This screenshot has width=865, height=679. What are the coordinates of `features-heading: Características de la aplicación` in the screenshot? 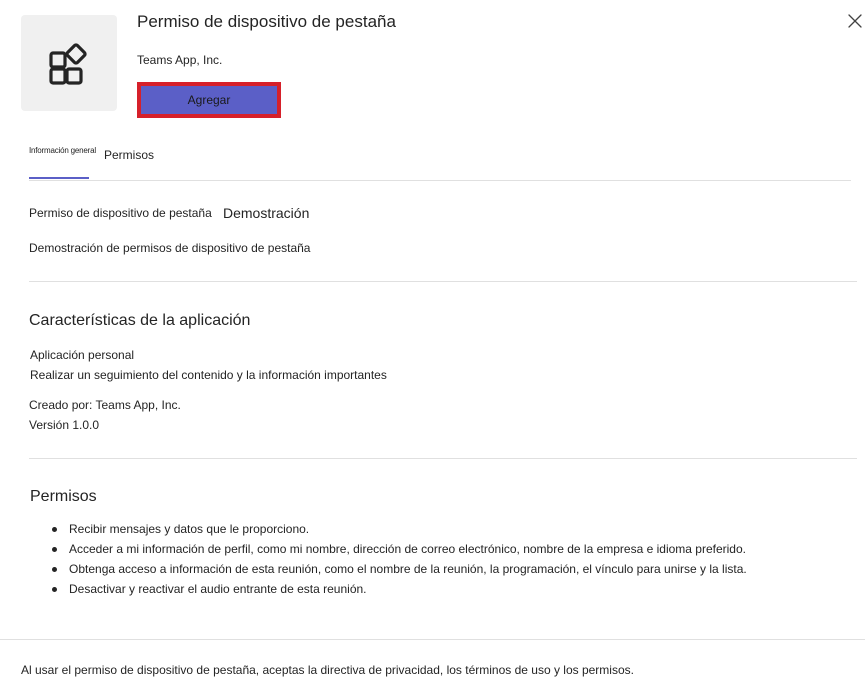 It's located at (140, 320).